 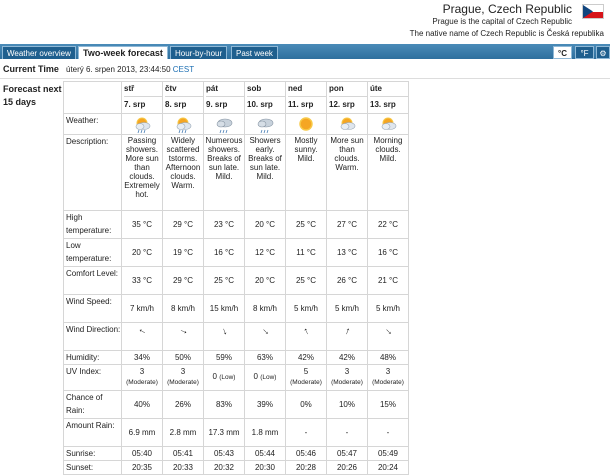 I want to click on humidity-cell: 63%, so click(x=265, y=357).